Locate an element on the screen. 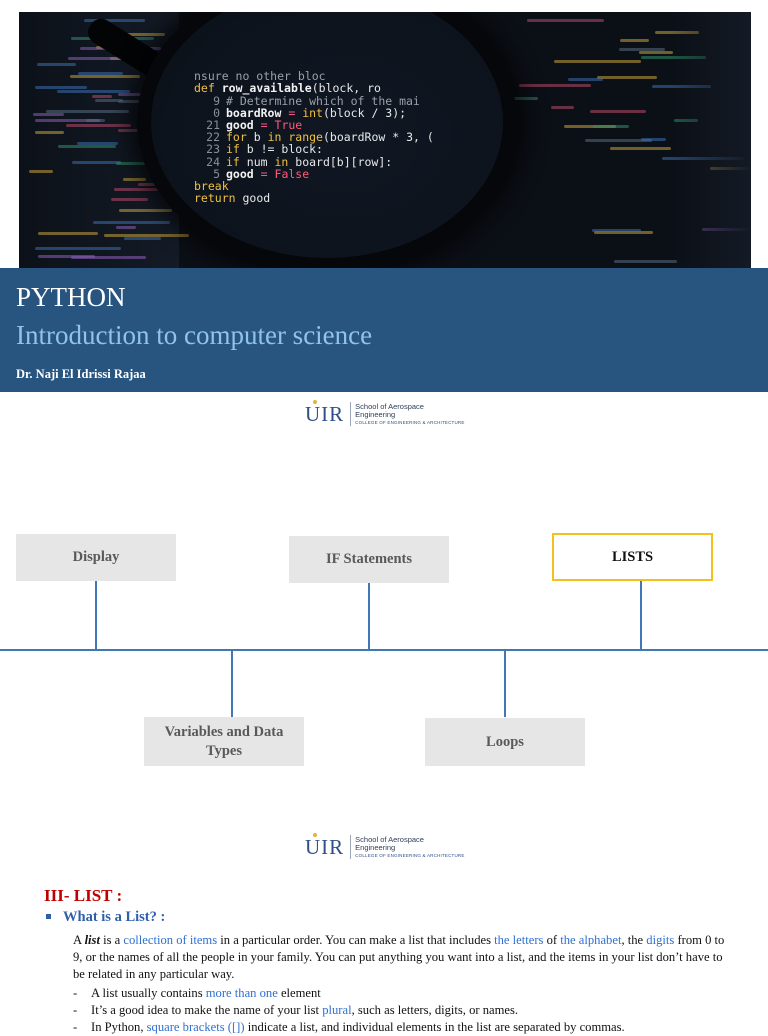  timeline-box-if-statements: IF Statements is located at coordinates (369, 559).